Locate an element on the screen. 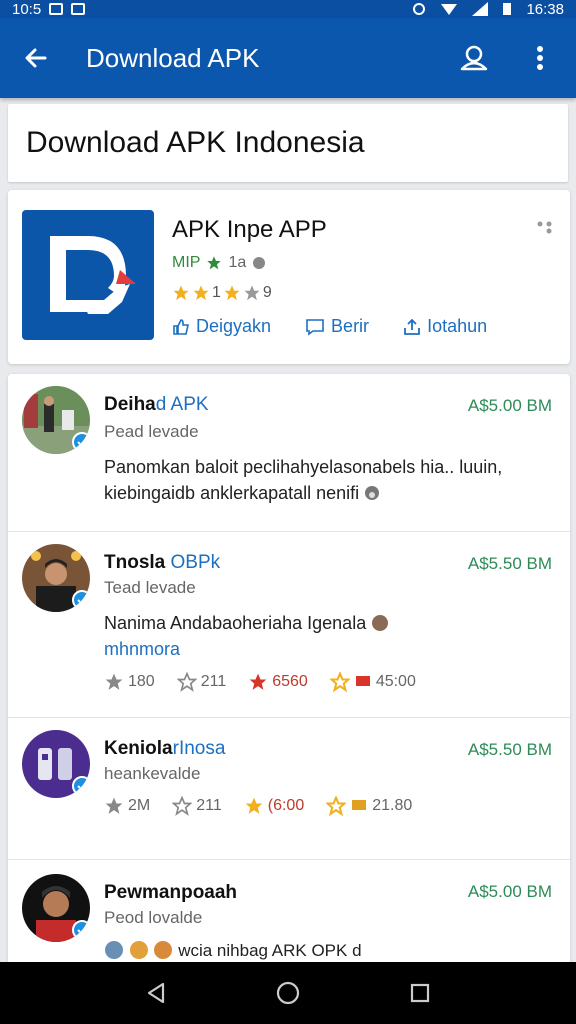 Image resolution: width=576 pixels, height=1024 pixels. nav-recents-button is located at coordinates (420, 993).